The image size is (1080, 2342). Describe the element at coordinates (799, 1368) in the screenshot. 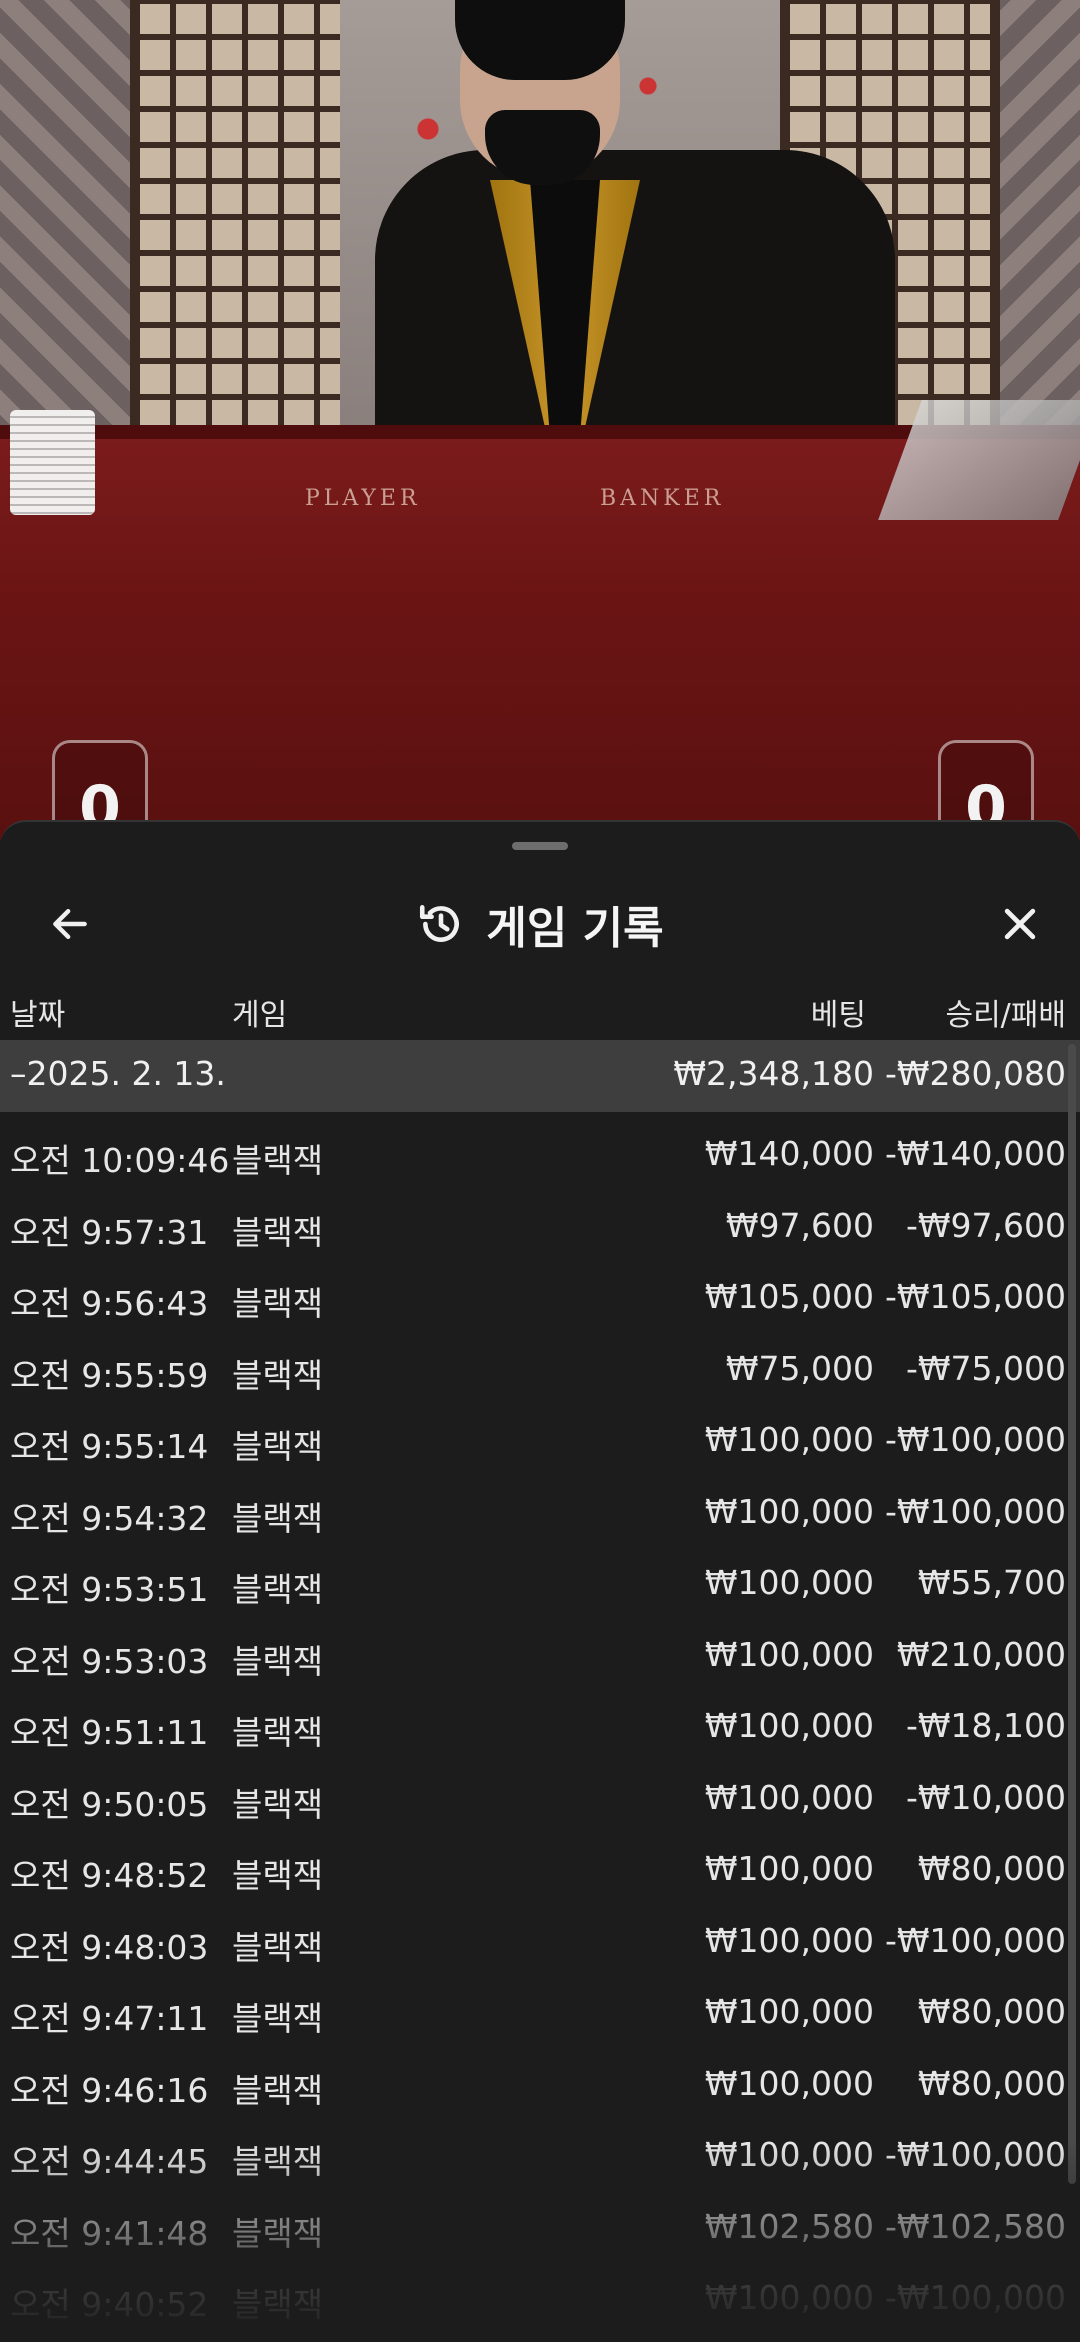

I see `row-bet: ₩75,000` at that location.